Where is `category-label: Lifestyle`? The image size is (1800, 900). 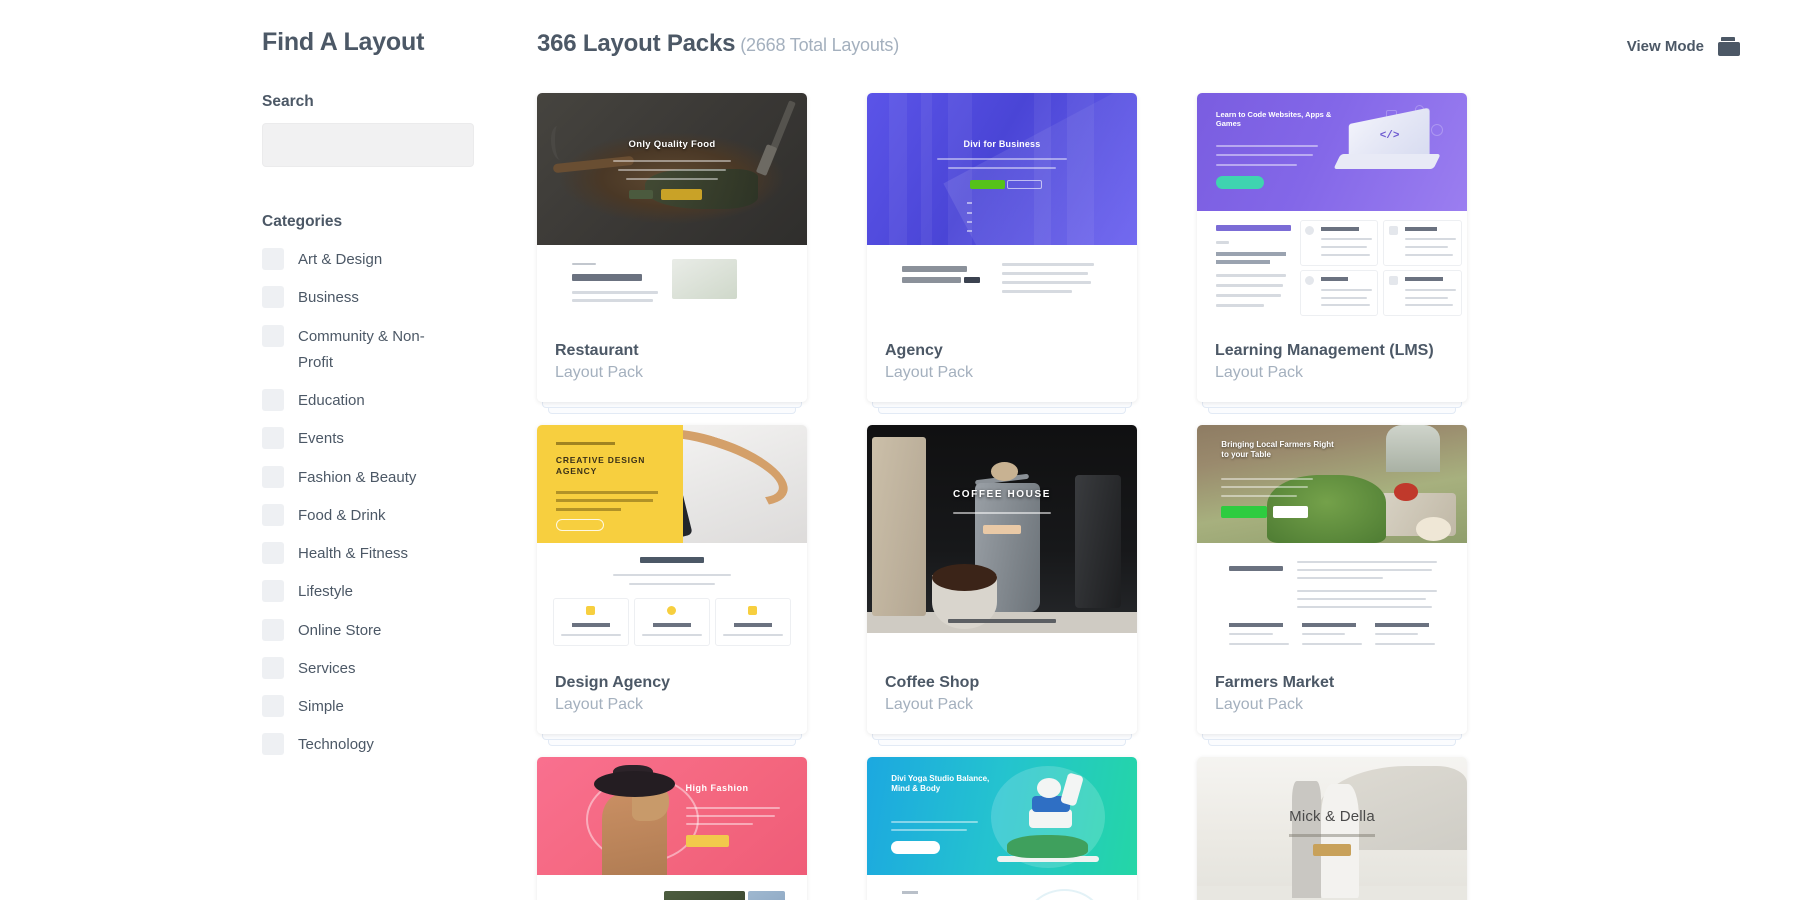 category-label: Lifestyle is located at coordinates (326, 592).